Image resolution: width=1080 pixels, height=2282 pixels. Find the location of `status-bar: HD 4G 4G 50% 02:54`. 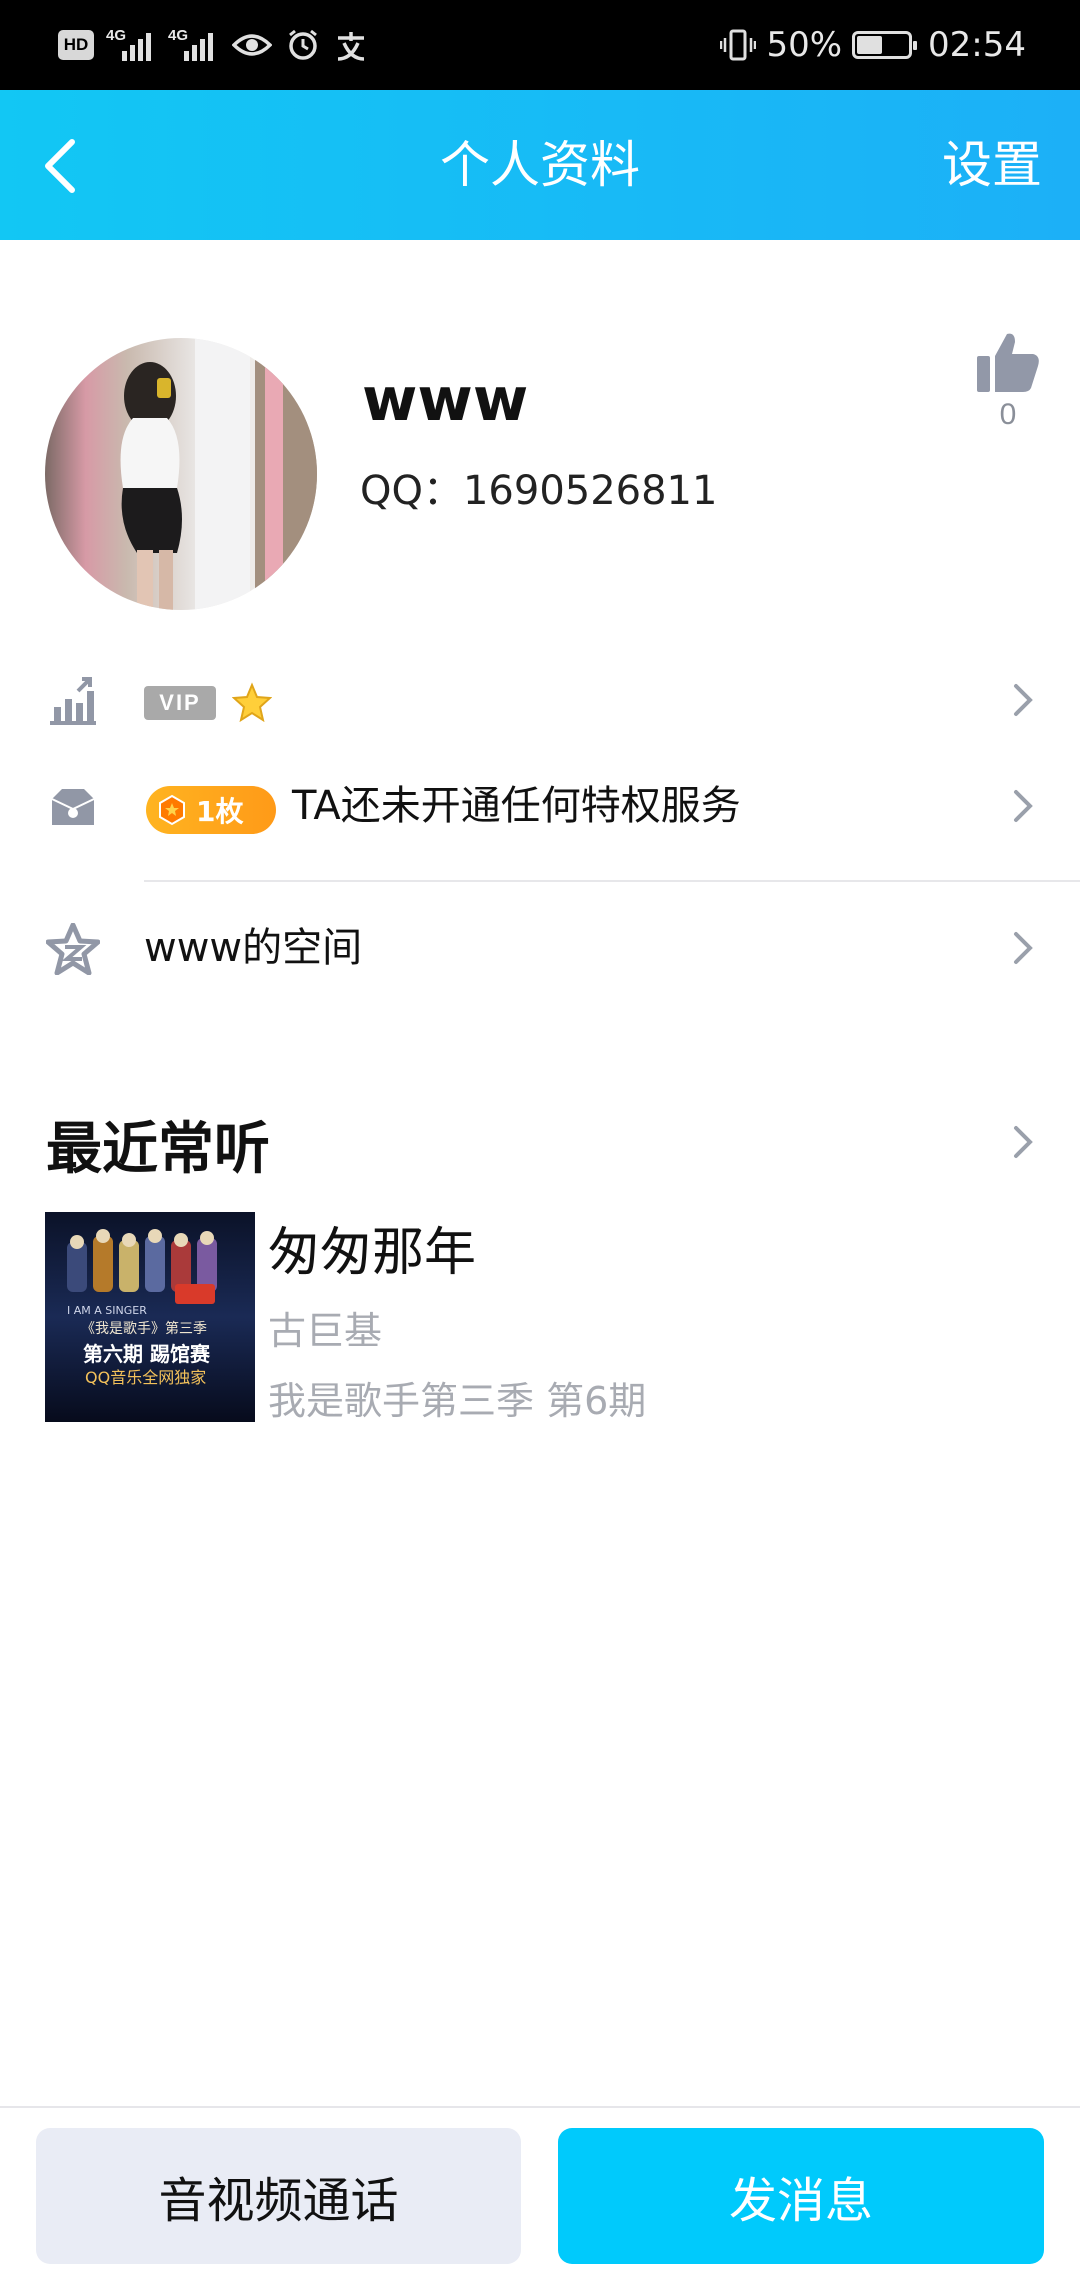

status-bar: HD 4G 4G 50% 02:54 is located at coordinates (540, 45).